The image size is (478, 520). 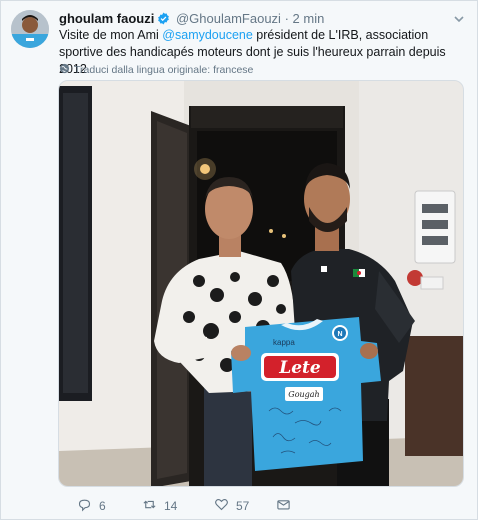 I want to click on author-name: ghoulam faouzi, so click(x=106, y=18).